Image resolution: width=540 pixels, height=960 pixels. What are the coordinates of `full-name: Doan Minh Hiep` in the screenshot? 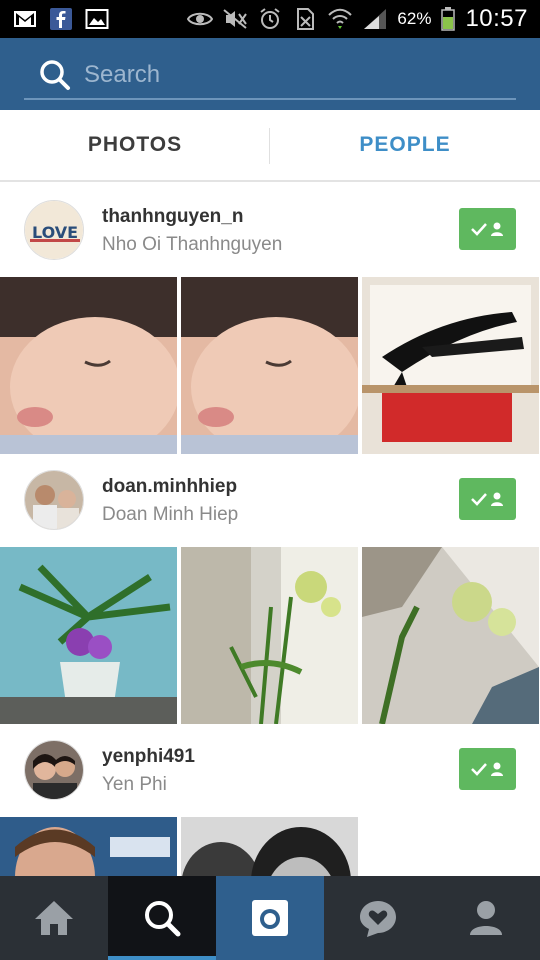 It's located at (170, 514).